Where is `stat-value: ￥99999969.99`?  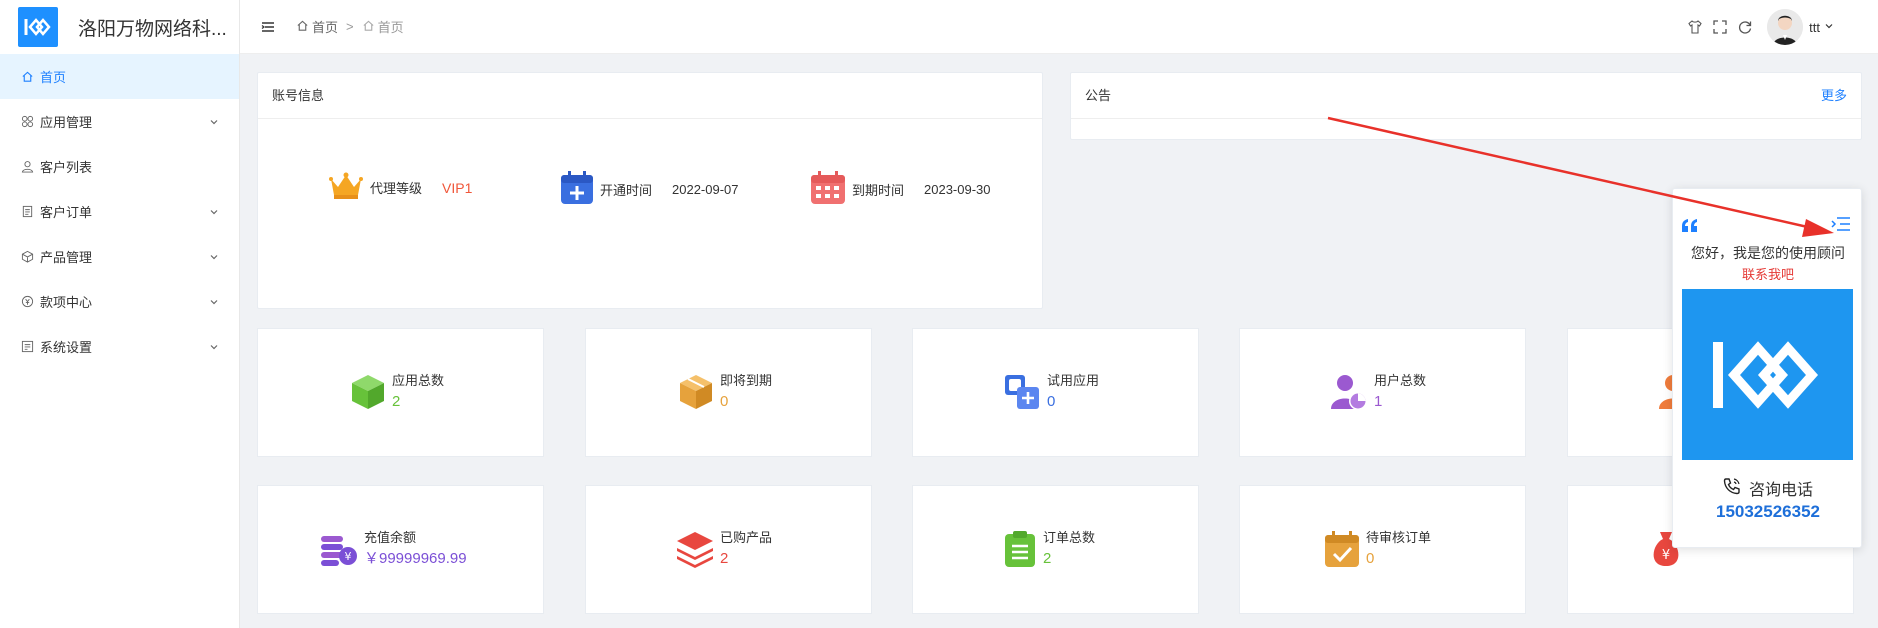 stat-value: ￥99999969.99 is located at coordinates (415, 558).